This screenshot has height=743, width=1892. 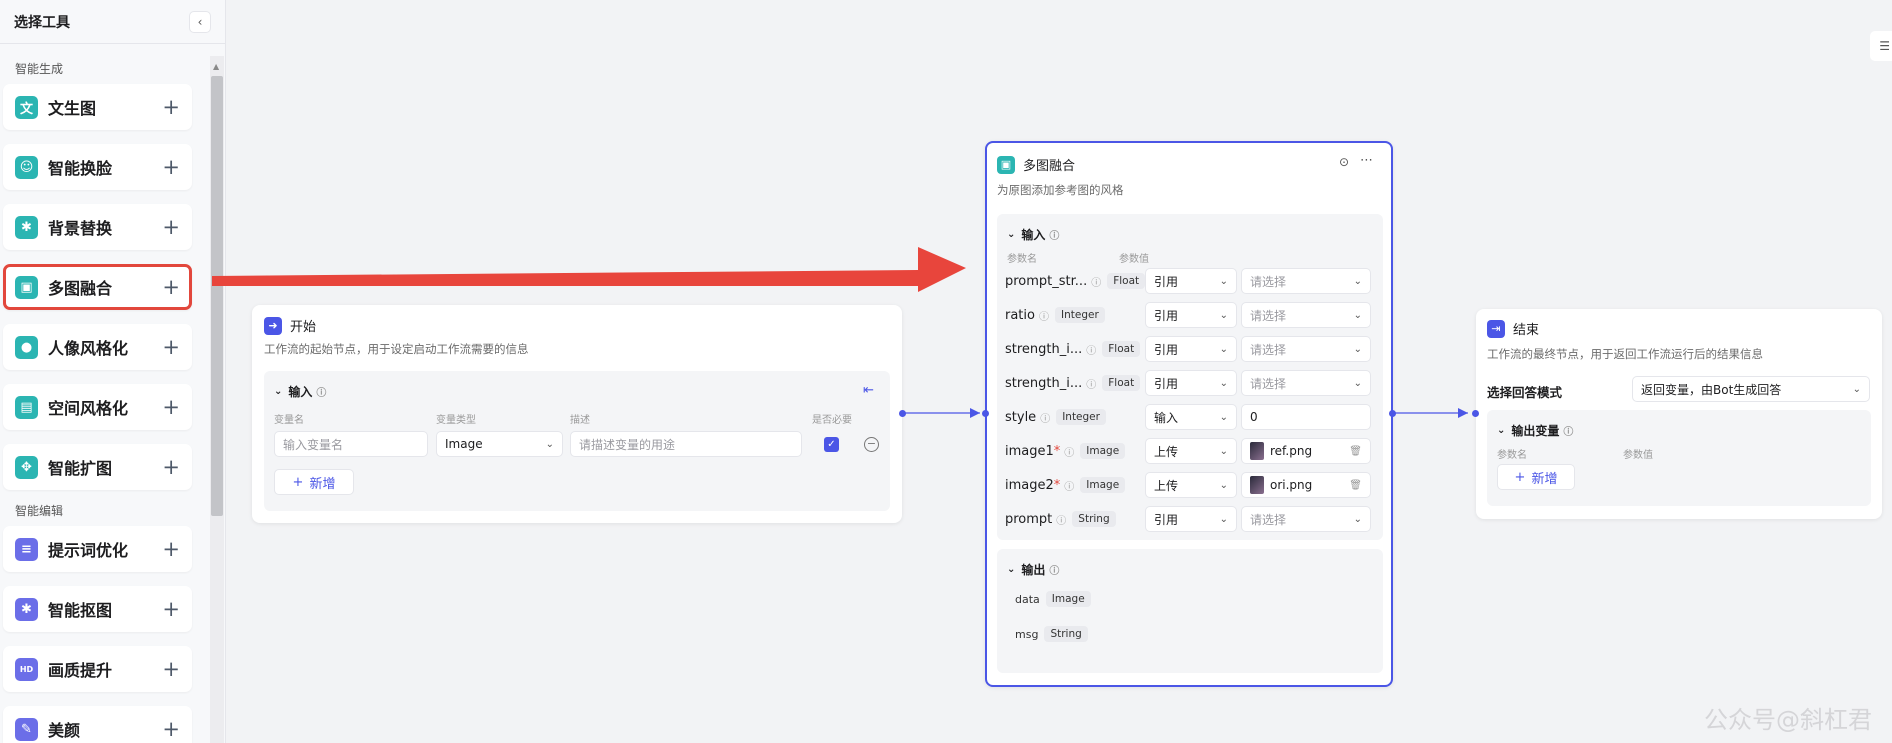 I want to click on param-type-tag: String, so click(x=1094, y=519).